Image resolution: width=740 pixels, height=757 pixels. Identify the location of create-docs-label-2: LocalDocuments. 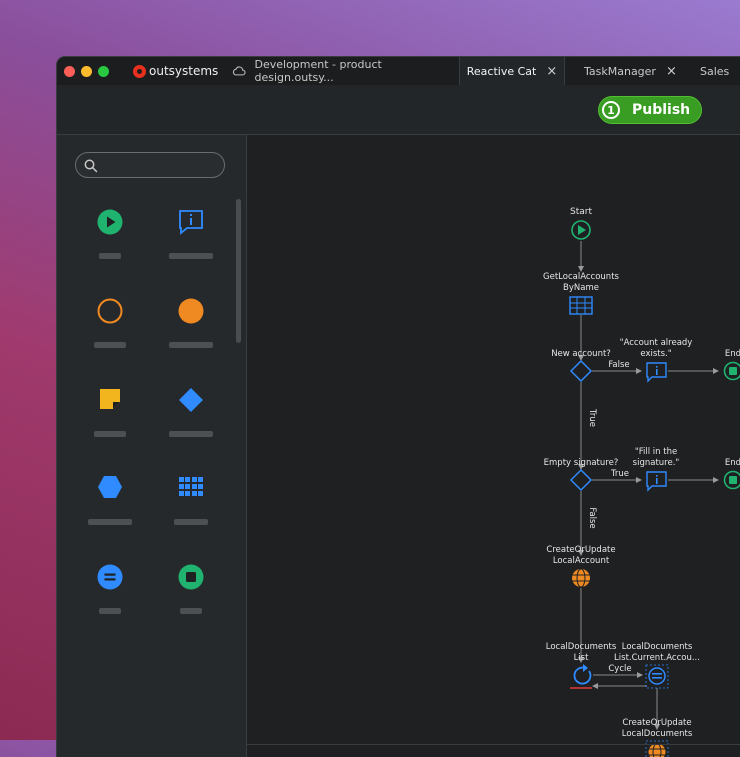
(657, 734).